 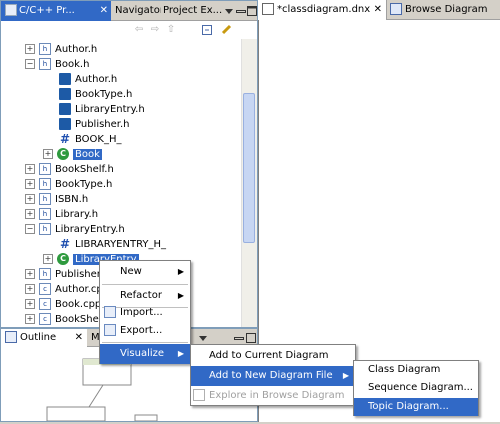 I want to click on up-arrow-icon: ⇧, so click(x=171, y=30).